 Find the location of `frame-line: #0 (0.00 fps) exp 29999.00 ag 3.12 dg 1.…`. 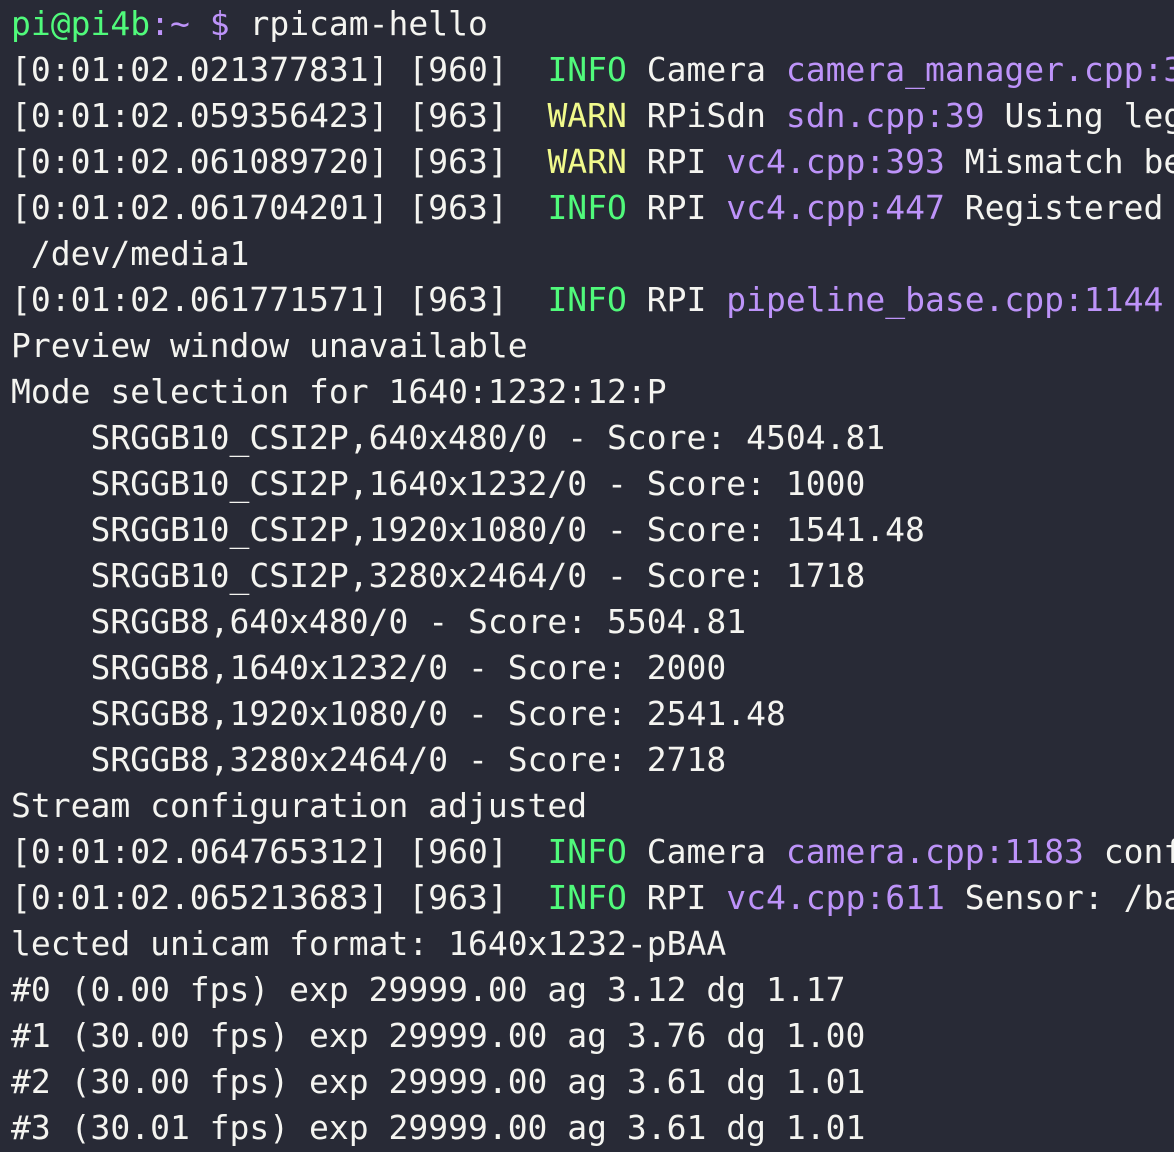

frame-line: #0 (0.00 fps) exp 29999.00 ag 3.12 dg 1.… is located at coordinates (428, 989).